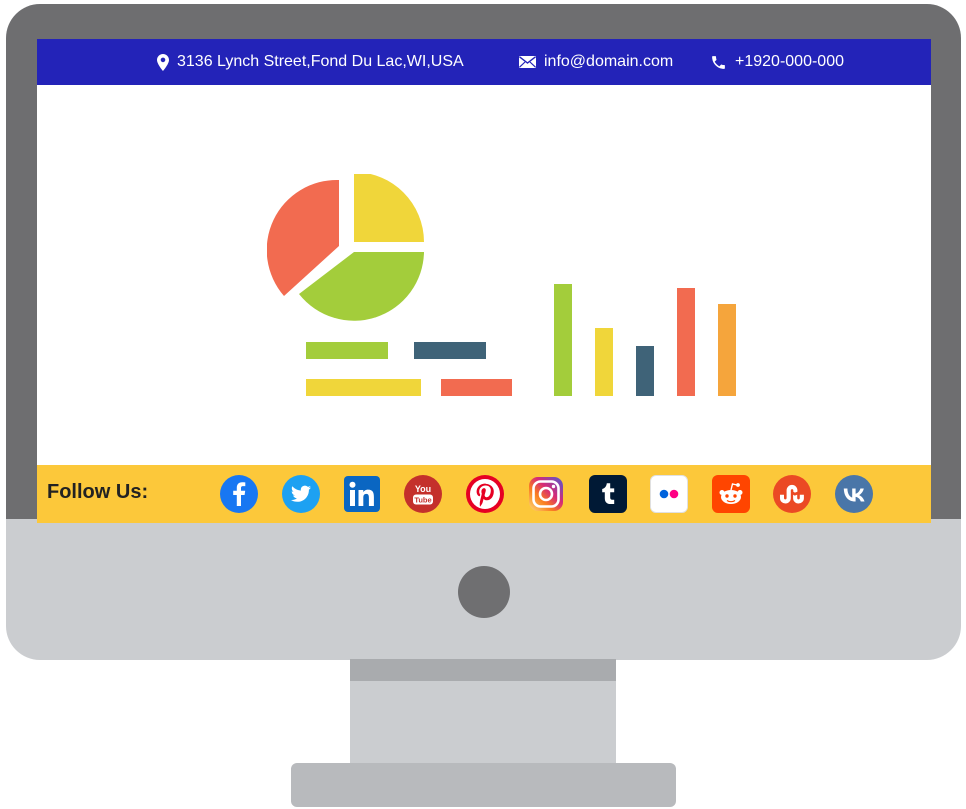 The width and height of the screenshot is (966, 809). I want to click on reddit-icon, so click(731, 494).